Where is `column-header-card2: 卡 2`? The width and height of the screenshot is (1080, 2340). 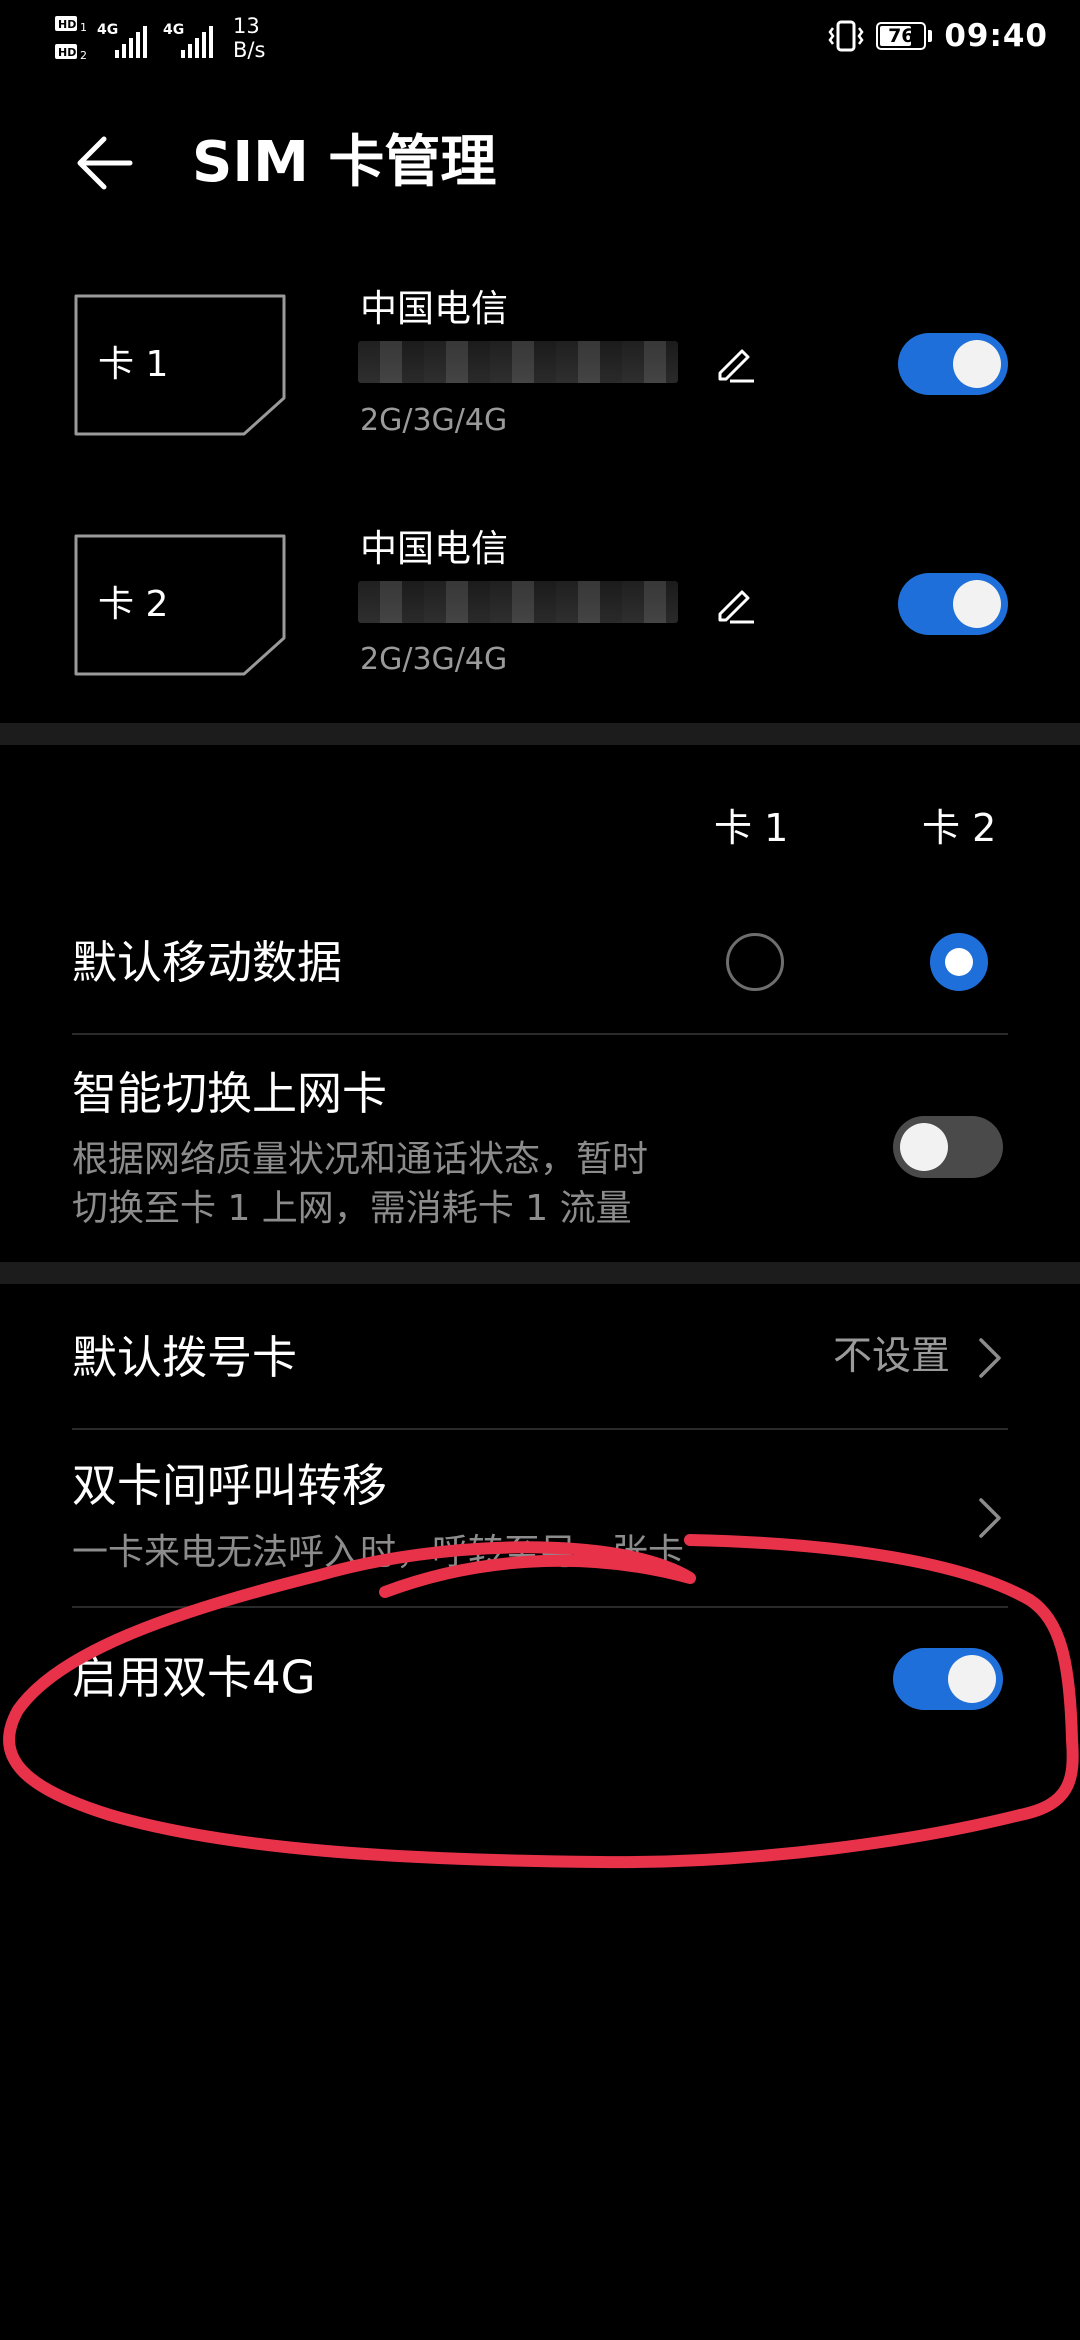 column-header-card2: 卡 2 is located at coordinates (959, 828).